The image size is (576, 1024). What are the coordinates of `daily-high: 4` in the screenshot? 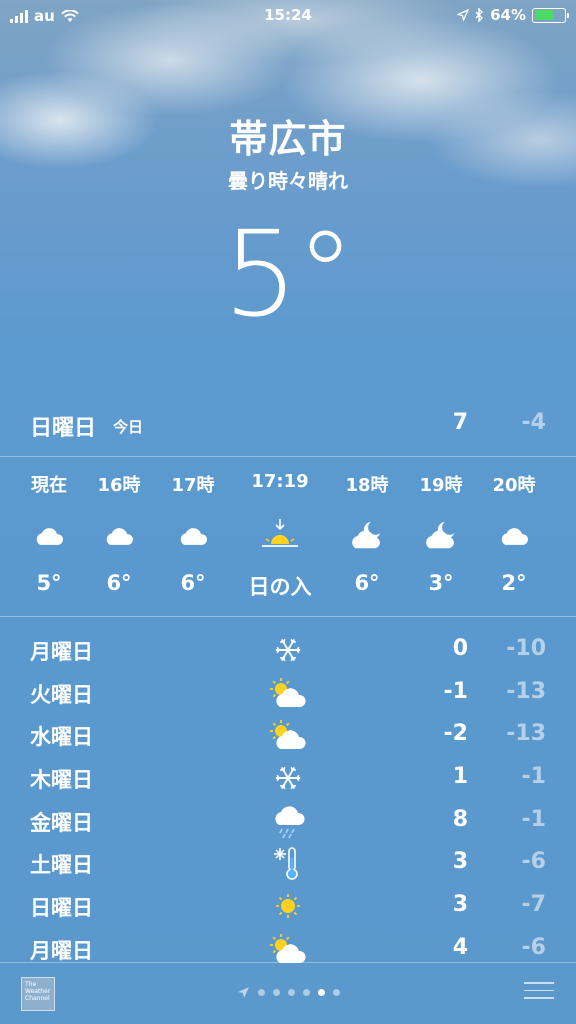 It's located at (460, 947).